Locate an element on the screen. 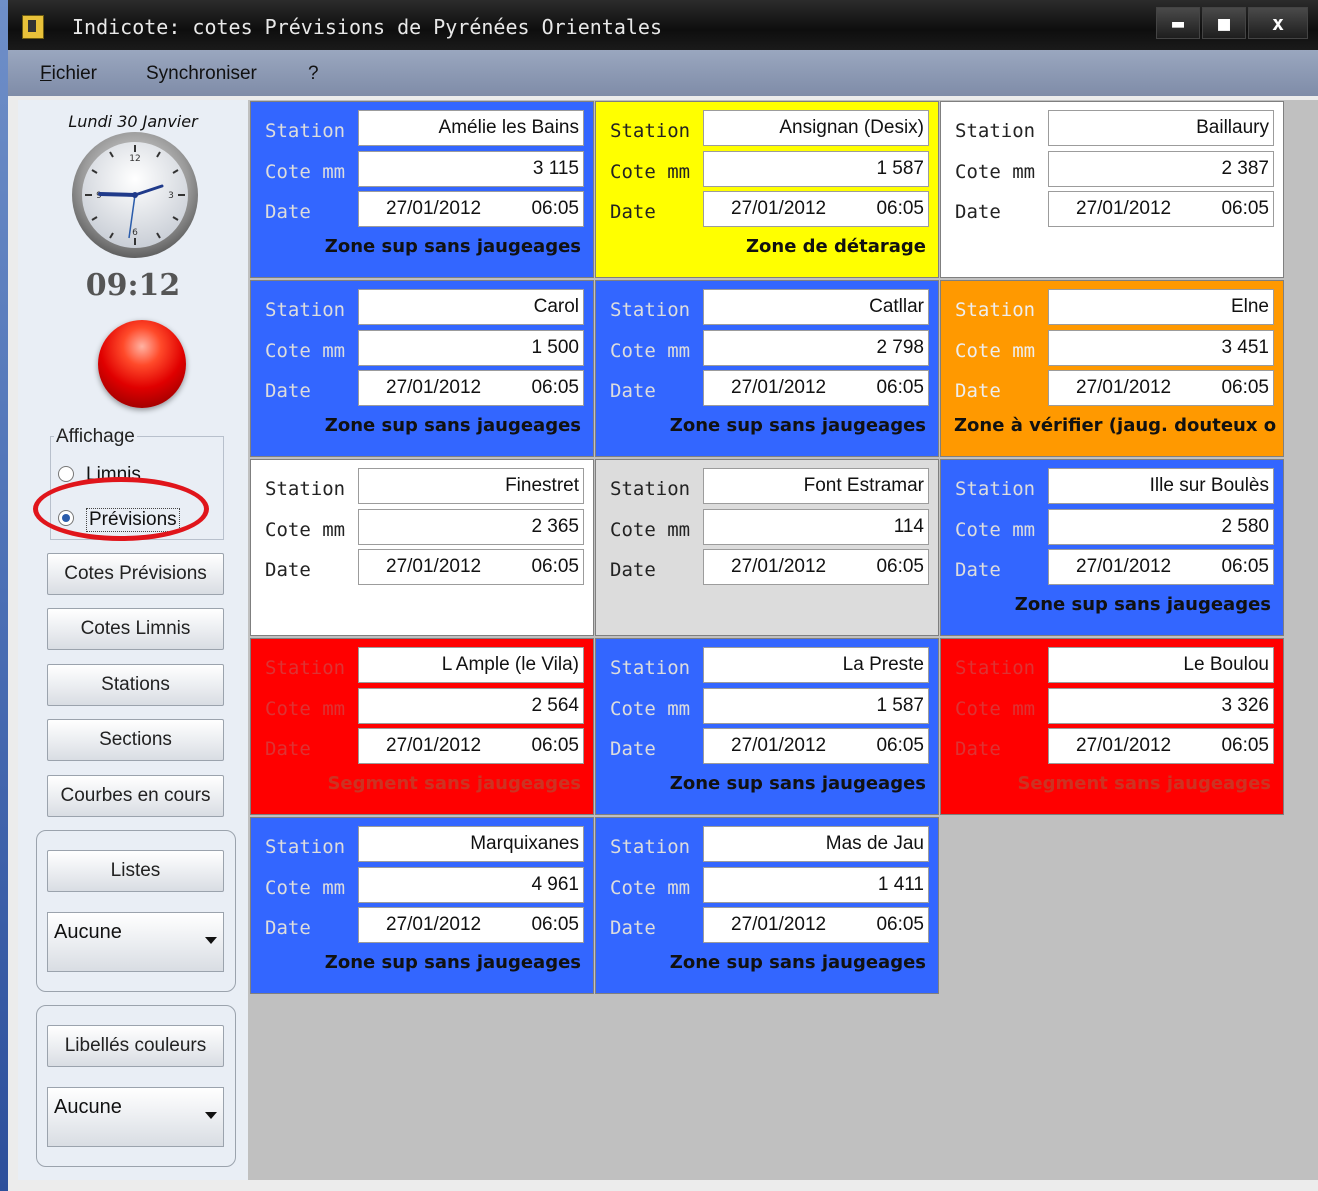  libelles-couleurs-button: Libellés couleurs is located at coordinates (135, 1046).